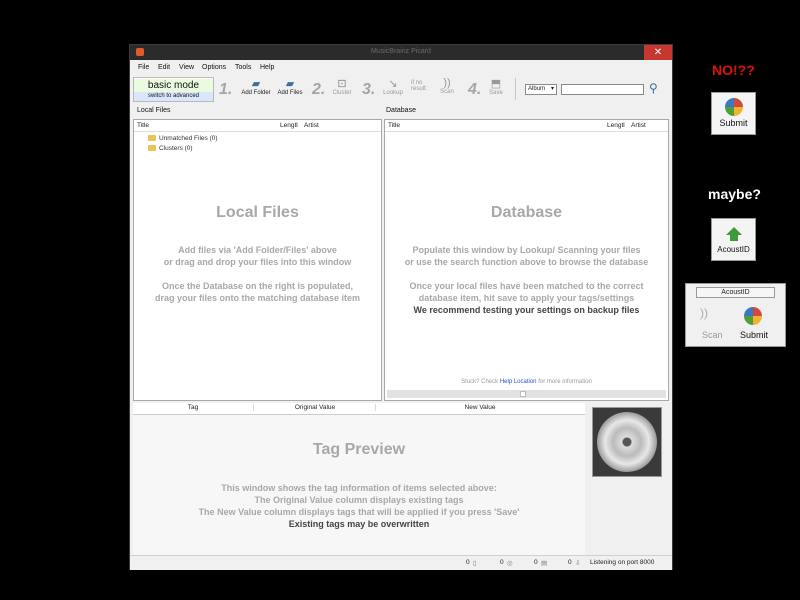 Image resolution: width=800 pixels, height=600 pixels. I want to click on status-bar: 0 ▯ 0 ◎ 0 ▤ 0 ⇩ Listening on port 8000, so click(401, 562).